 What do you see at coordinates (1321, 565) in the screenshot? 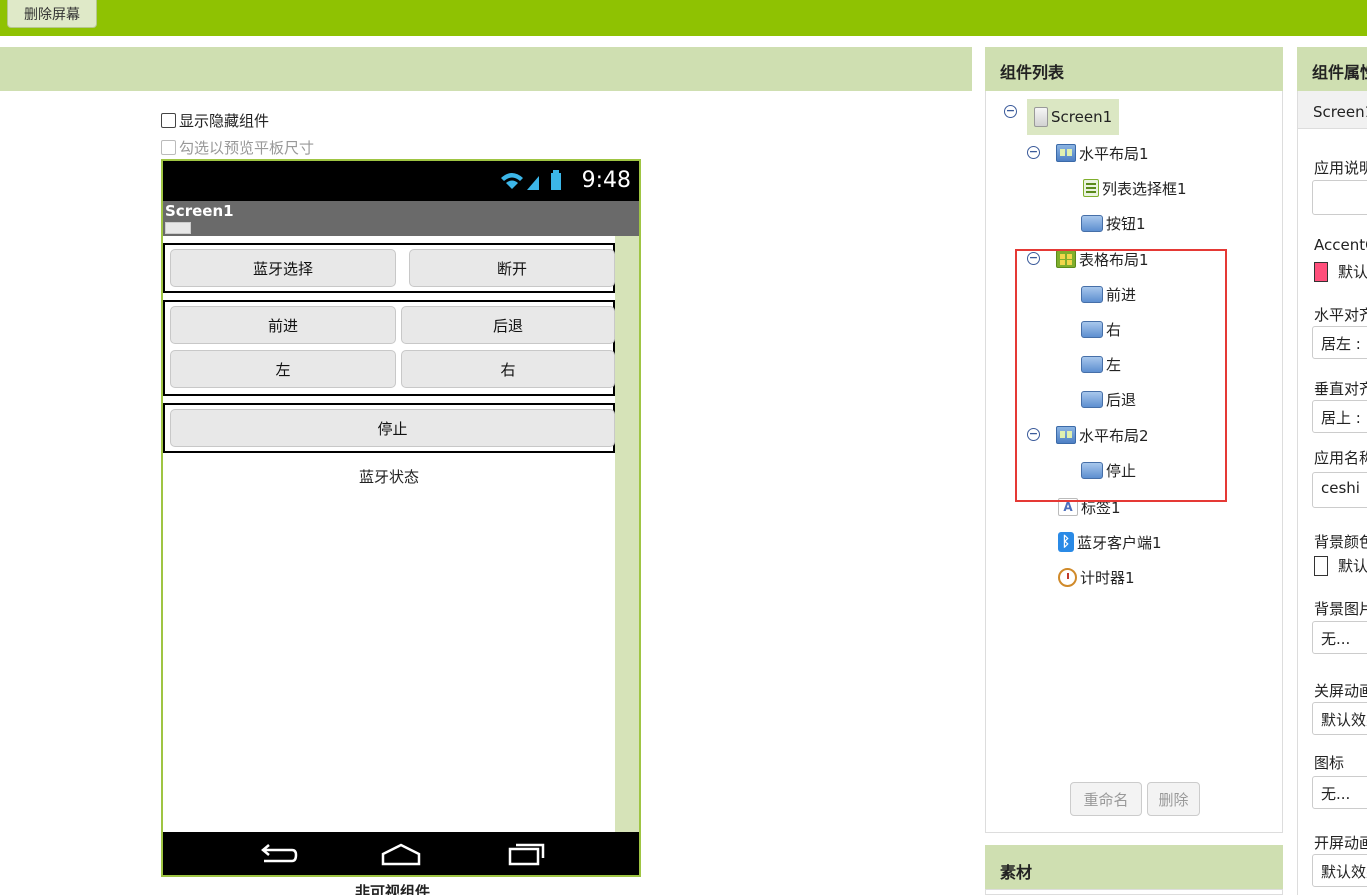
I see `background-color-swatch` at bounding box center [1321, 565].